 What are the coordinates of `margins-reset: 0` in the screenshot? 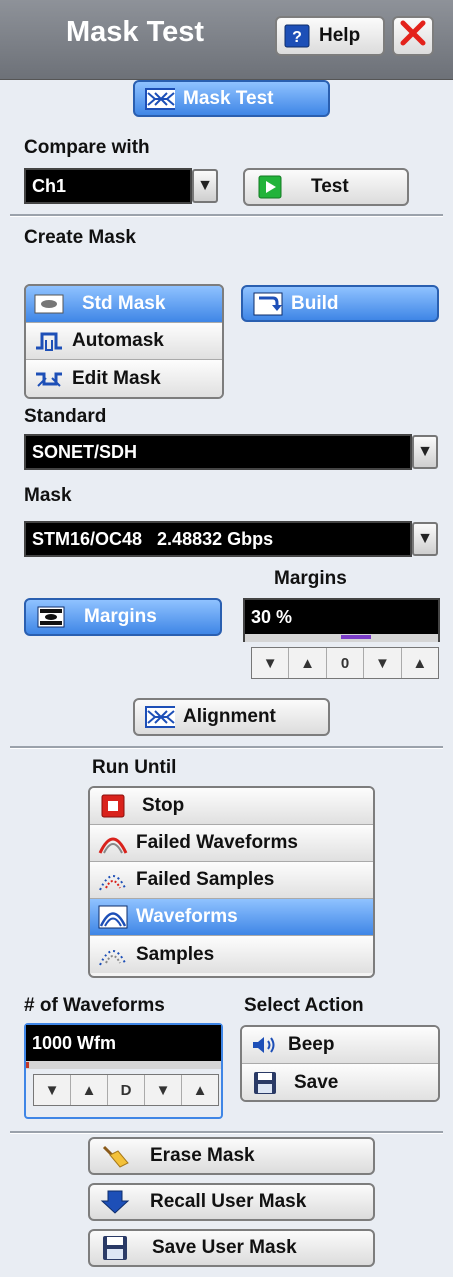 It's located at (346, 663).